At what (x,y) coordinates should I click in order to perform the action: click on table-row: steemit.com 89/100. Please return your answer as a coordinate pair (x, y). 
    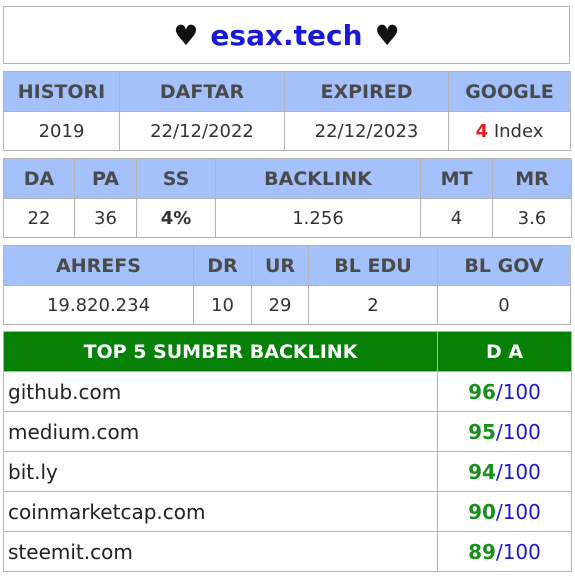
    Looking at the image, I should click on (287, 551).